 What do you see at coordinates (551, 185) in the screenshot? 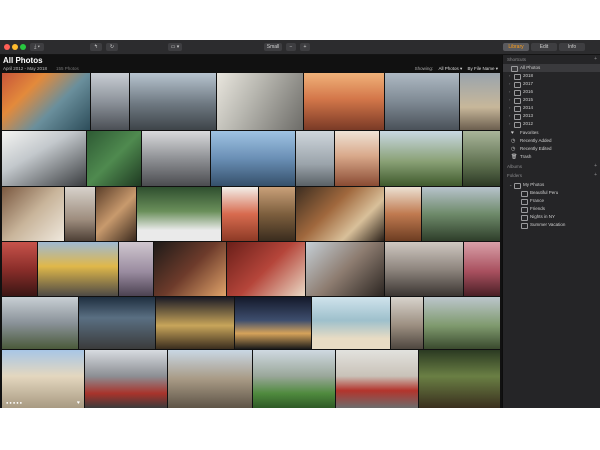
I see `sidebar-item-my-photos: ⌄ My Photos` at bounding box center [551, 185].